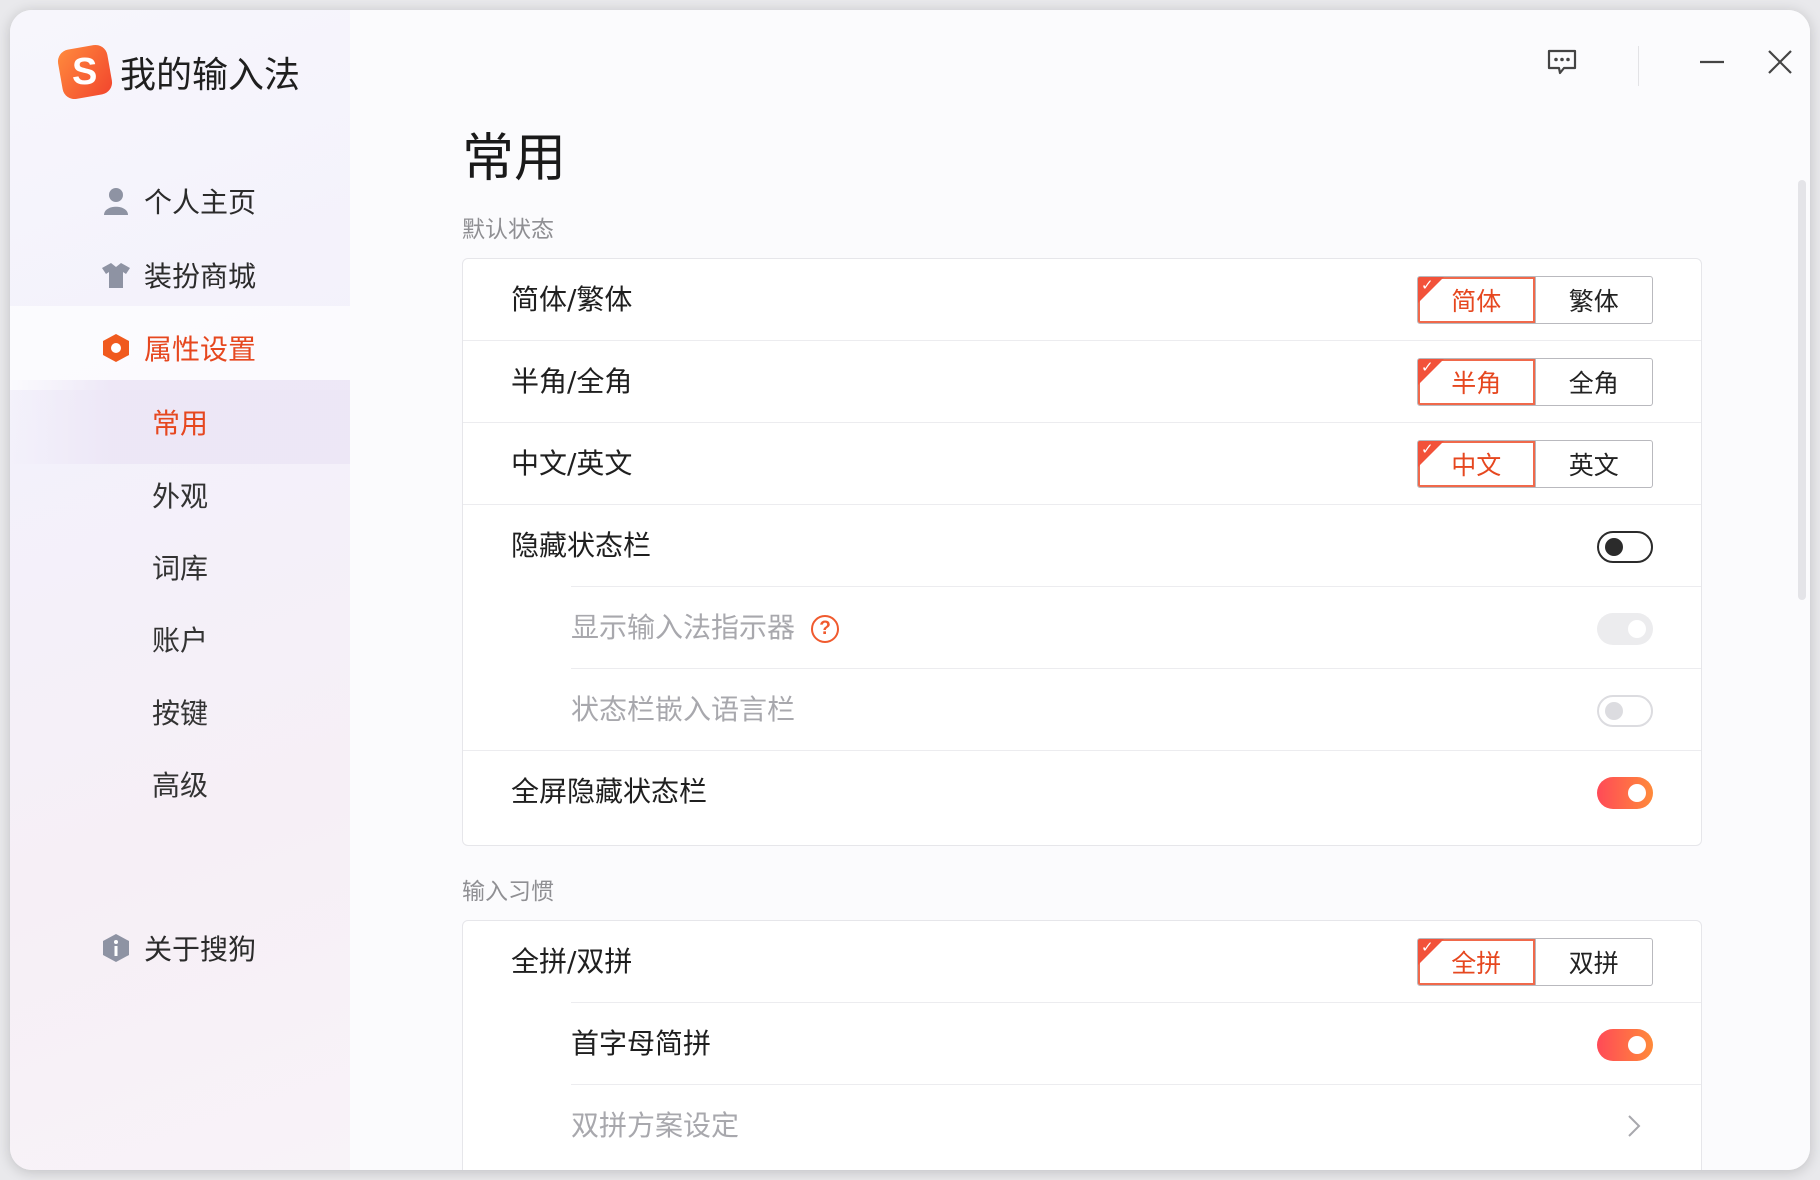 The image size is (1820, 1180). I want to click on segmented-control: ✓ 中文 英文, so click(1535, 464).